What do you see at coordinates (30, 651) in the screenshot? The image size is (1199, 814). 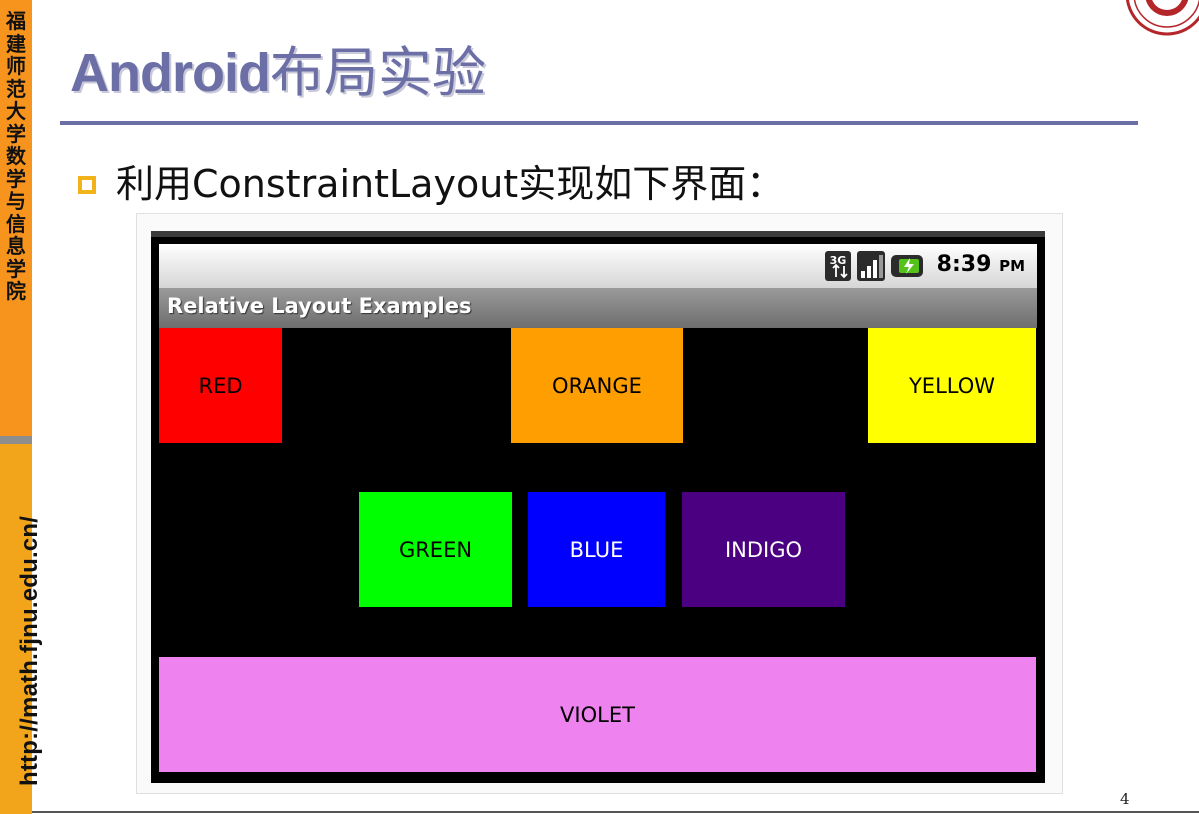 I see `school-url: http://math.fjnu.edu.cn/` at bounding box center [30, 651].